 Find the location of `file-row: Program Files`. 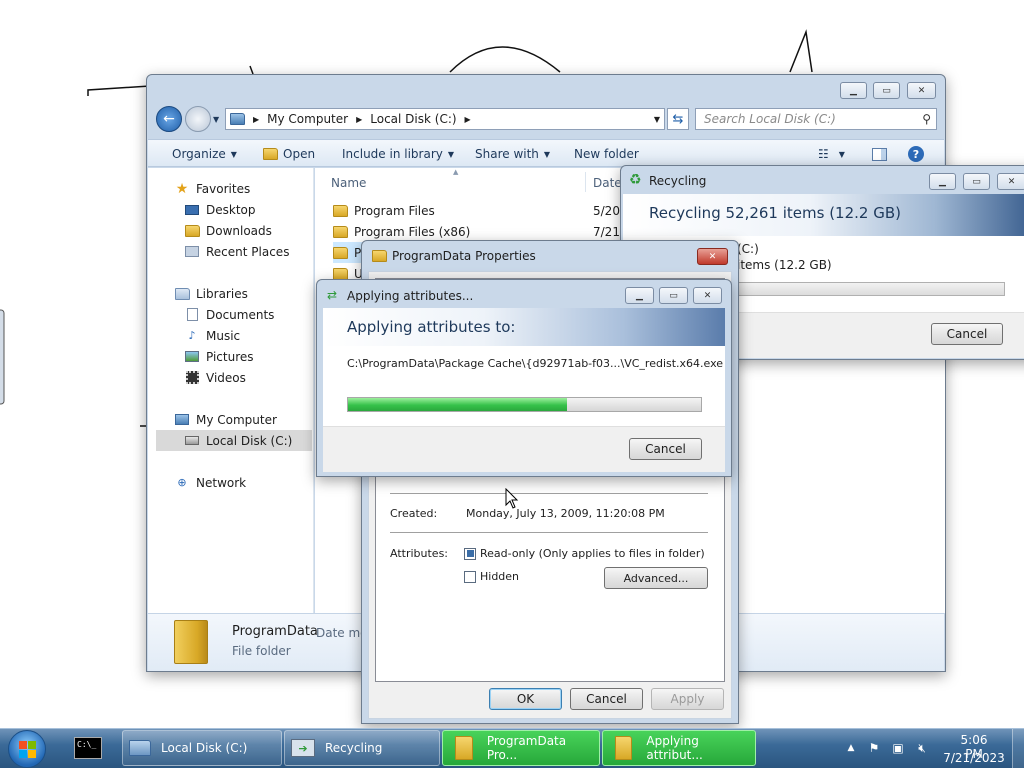

file-row: Program Files is located at coordinates (384, 210).